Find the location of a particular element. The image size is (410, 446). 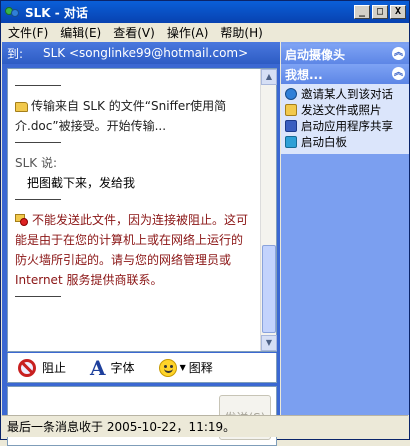

whiteboard-icon is located at coordinates (291, 142).